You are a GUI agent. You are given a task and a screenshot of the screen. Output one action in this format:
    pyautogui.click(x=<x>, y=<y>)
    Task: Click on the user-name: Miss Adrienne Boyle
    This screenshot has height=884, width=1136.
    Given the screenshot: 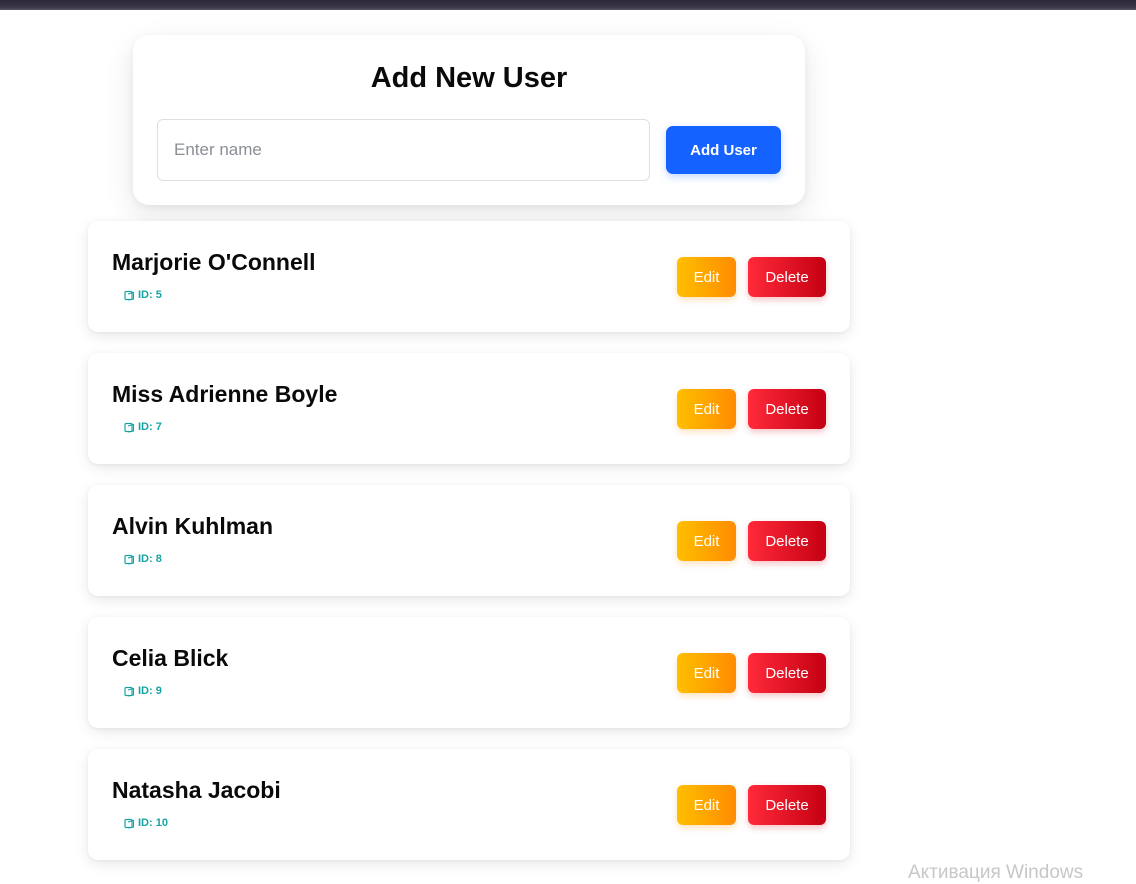 What is the action you would take?
    pyautogui.click(x=225, y=394)
    